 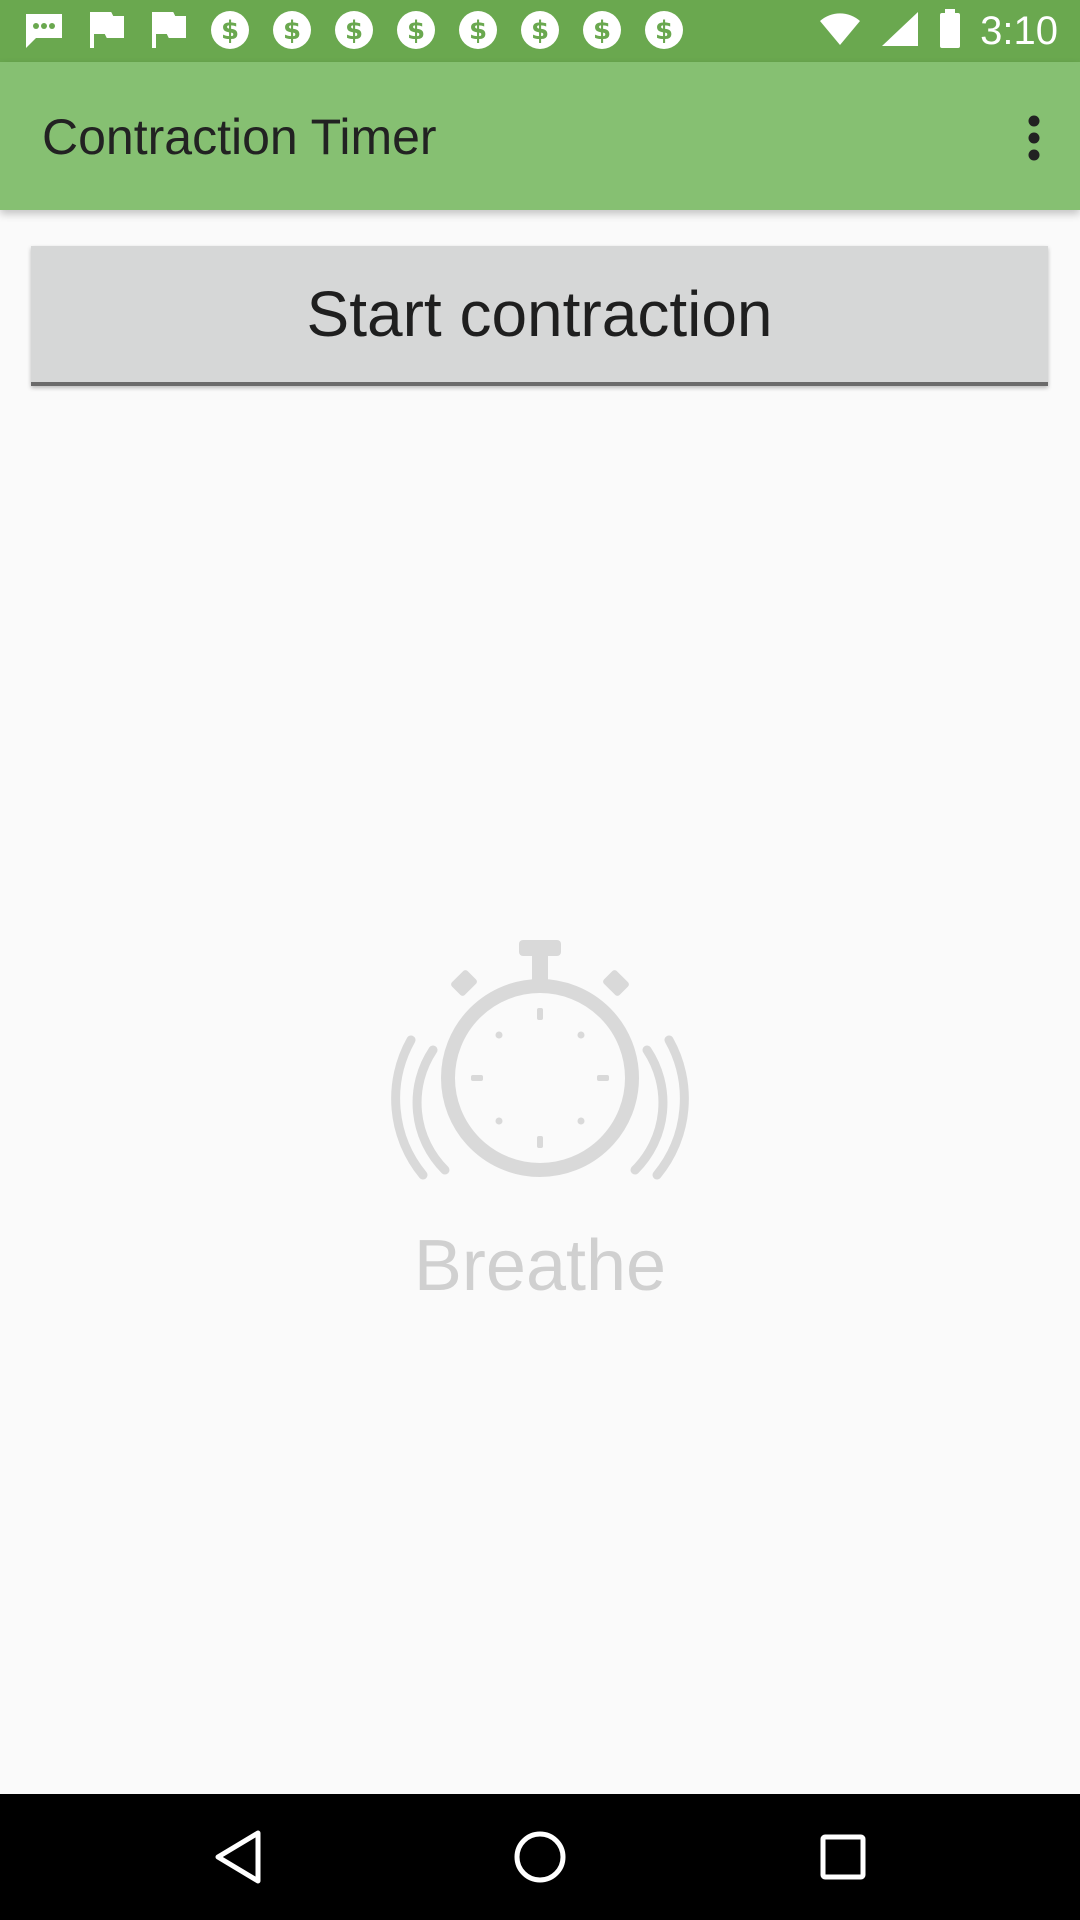 What do you see at coordinates (900, 31) in the screenshot?
I see `cell-signal-icon` at bounding box center [900, 31].